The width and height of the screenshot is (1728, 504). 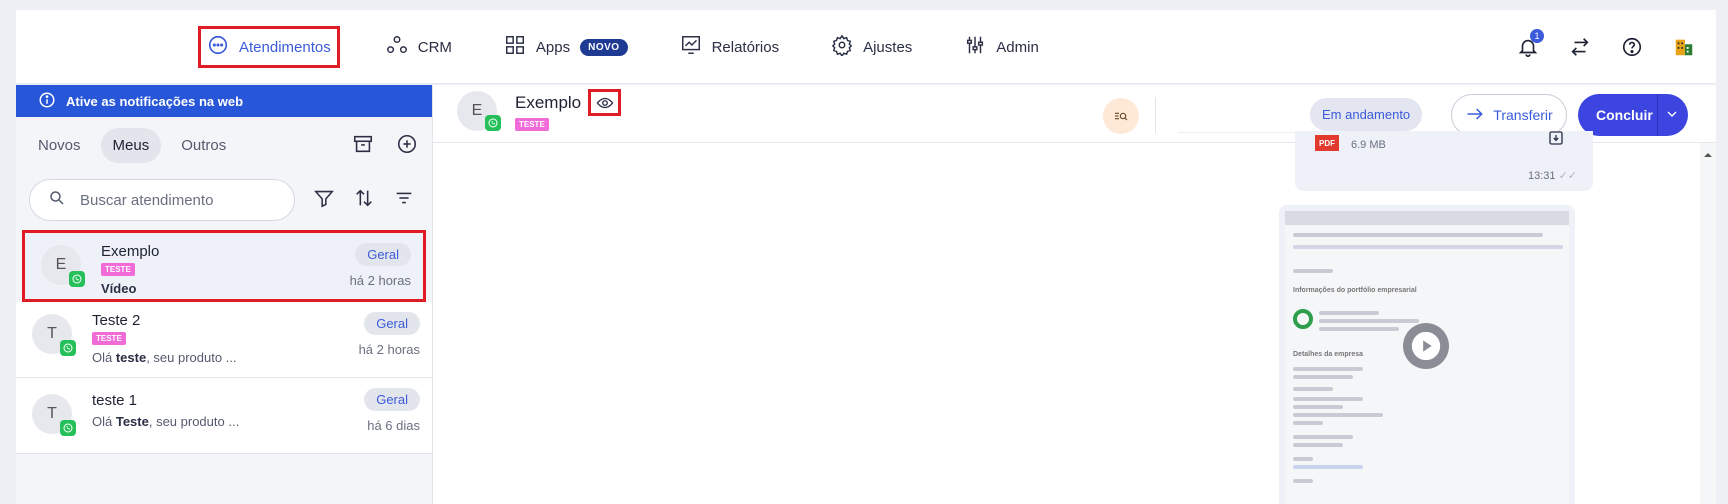 What do you see at coordinates (975, 47) in the screenshot?
I see `sliders-icon` at bounding box center [975, 47].